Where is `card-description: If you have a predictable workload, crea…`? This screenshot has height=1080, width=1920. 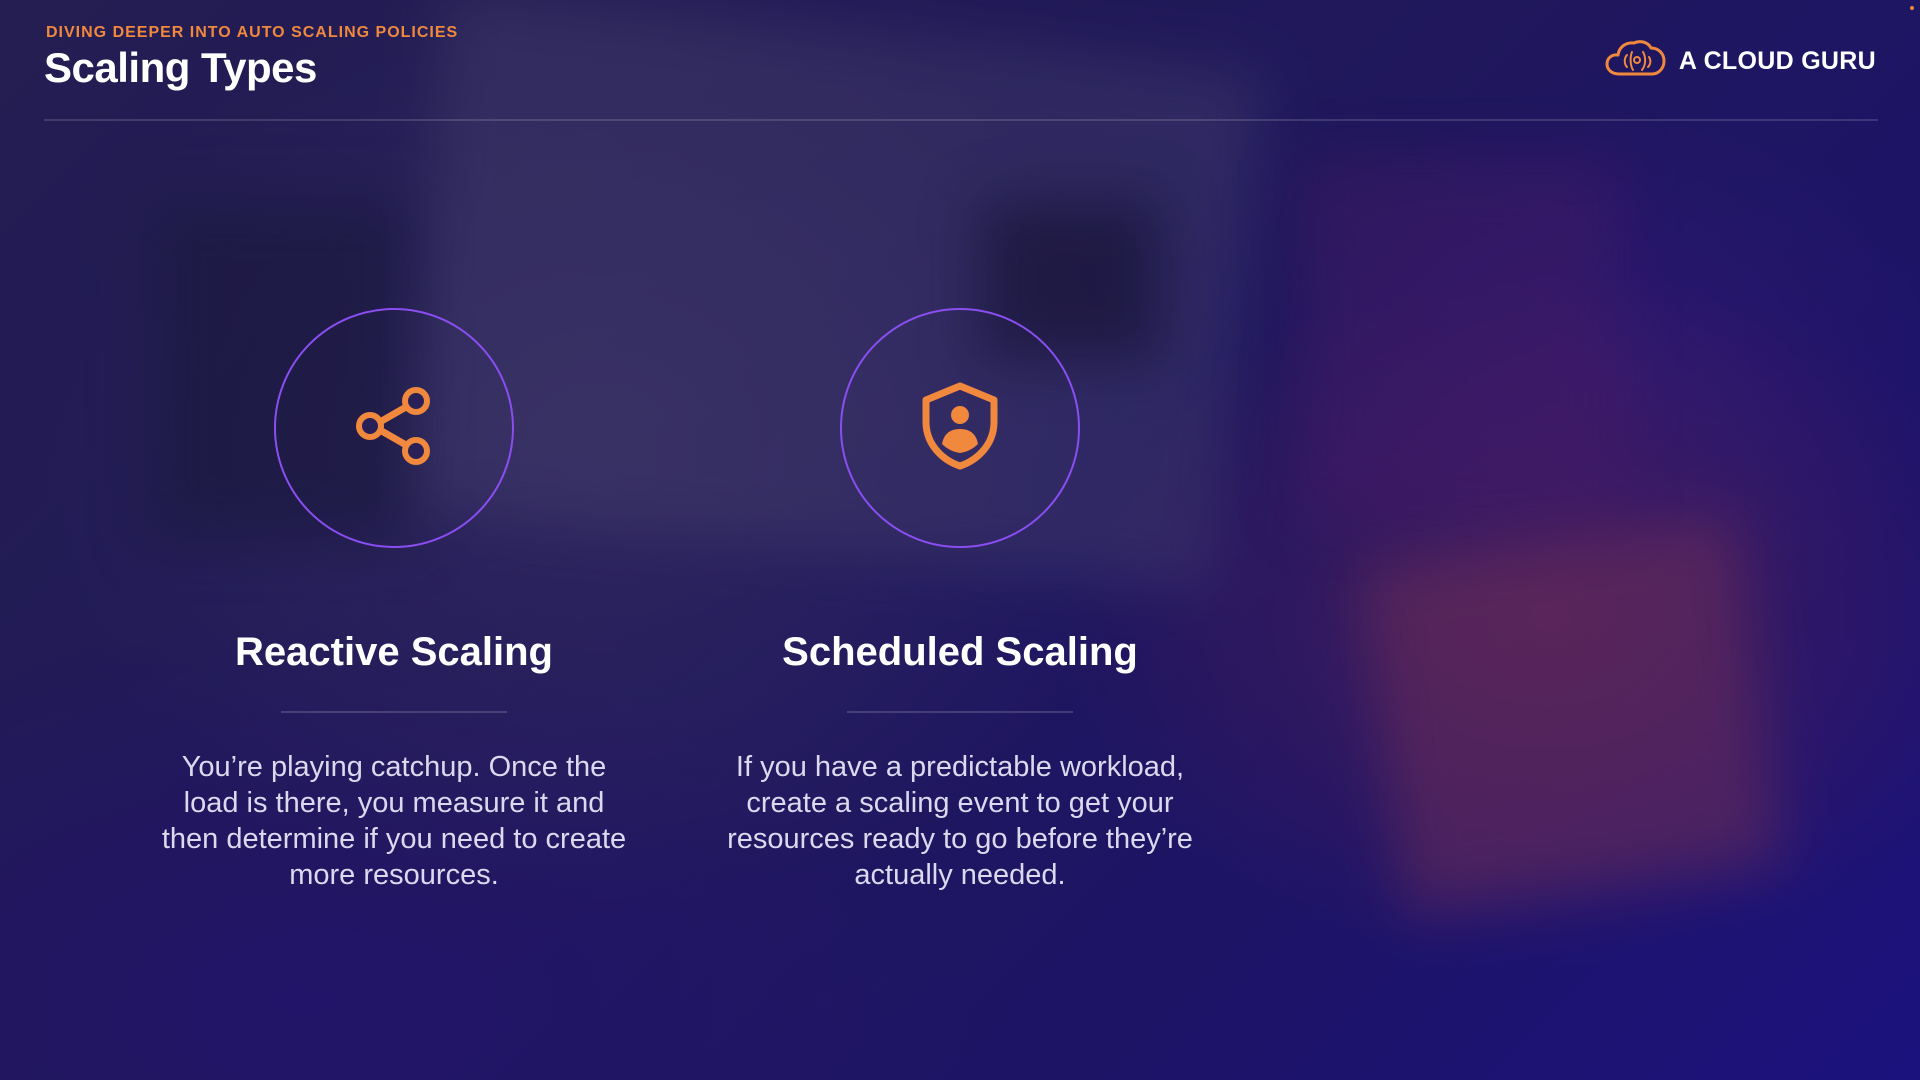
card-description: If you have a predictable workload, crea… is located at coordinates (960, 821).